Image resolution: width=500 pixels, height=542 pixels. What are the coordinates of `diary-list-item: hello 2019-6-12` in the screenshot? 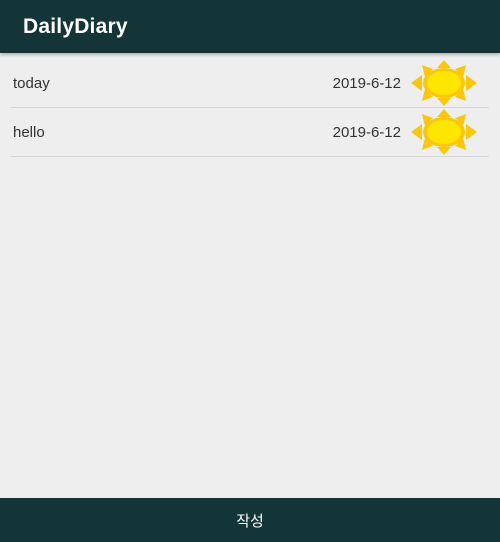 It's located at (250, 132).